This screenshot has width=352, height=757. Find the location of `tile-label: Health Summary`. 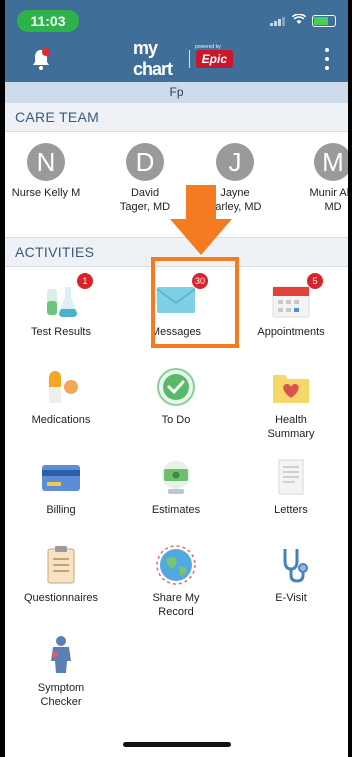

tile-label: Health Summary is located at coordinates (291, 427).